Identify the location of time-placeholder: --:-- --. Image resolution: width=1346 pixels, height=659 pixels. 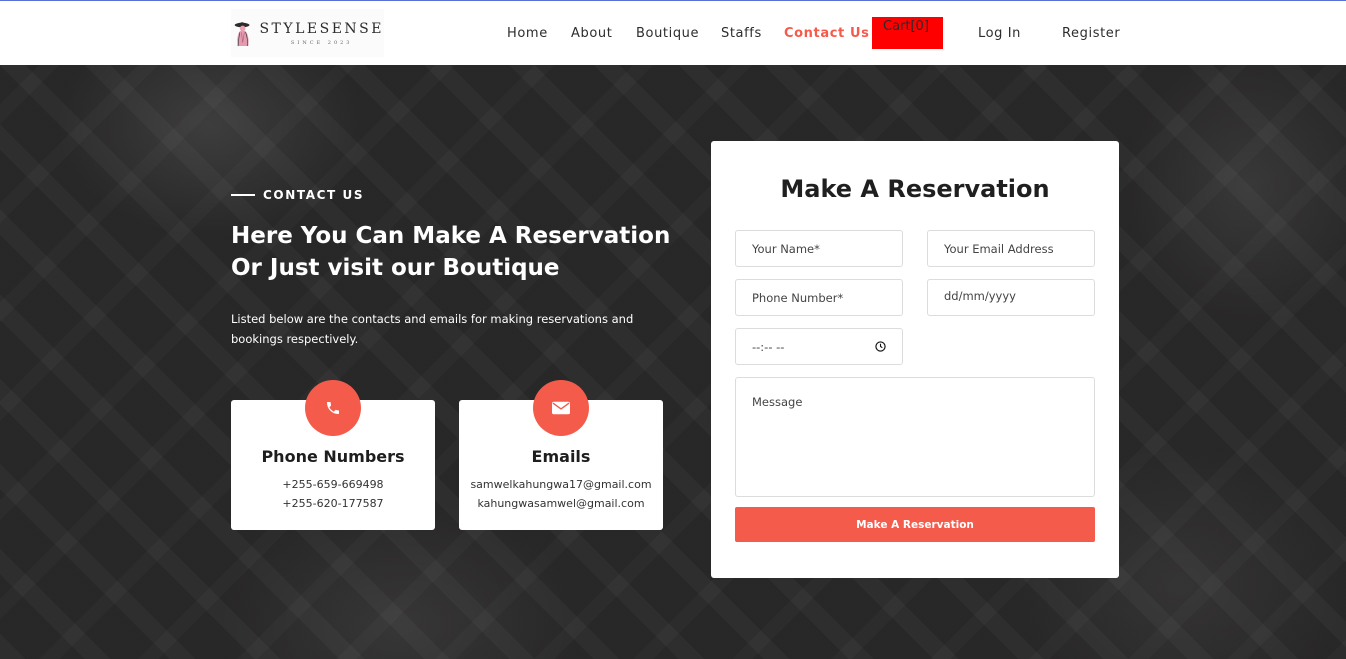
(768, 346).